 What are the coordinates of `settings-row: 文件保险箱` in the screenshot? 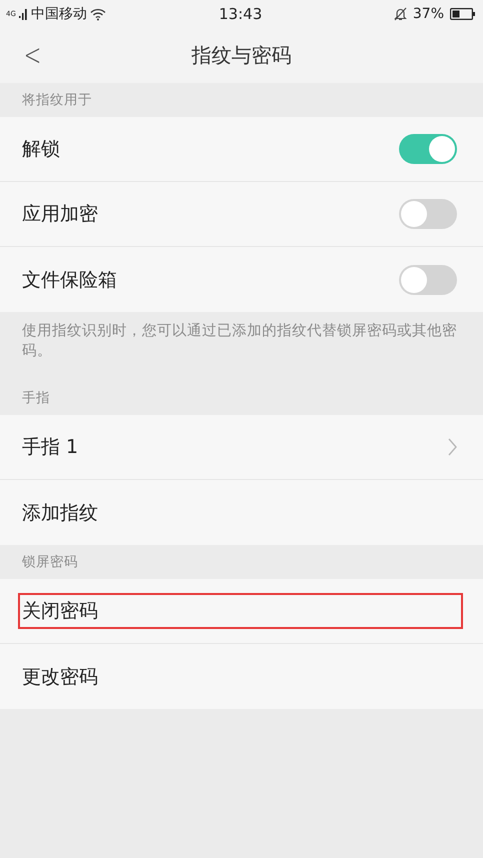 It's located at (241, 279).